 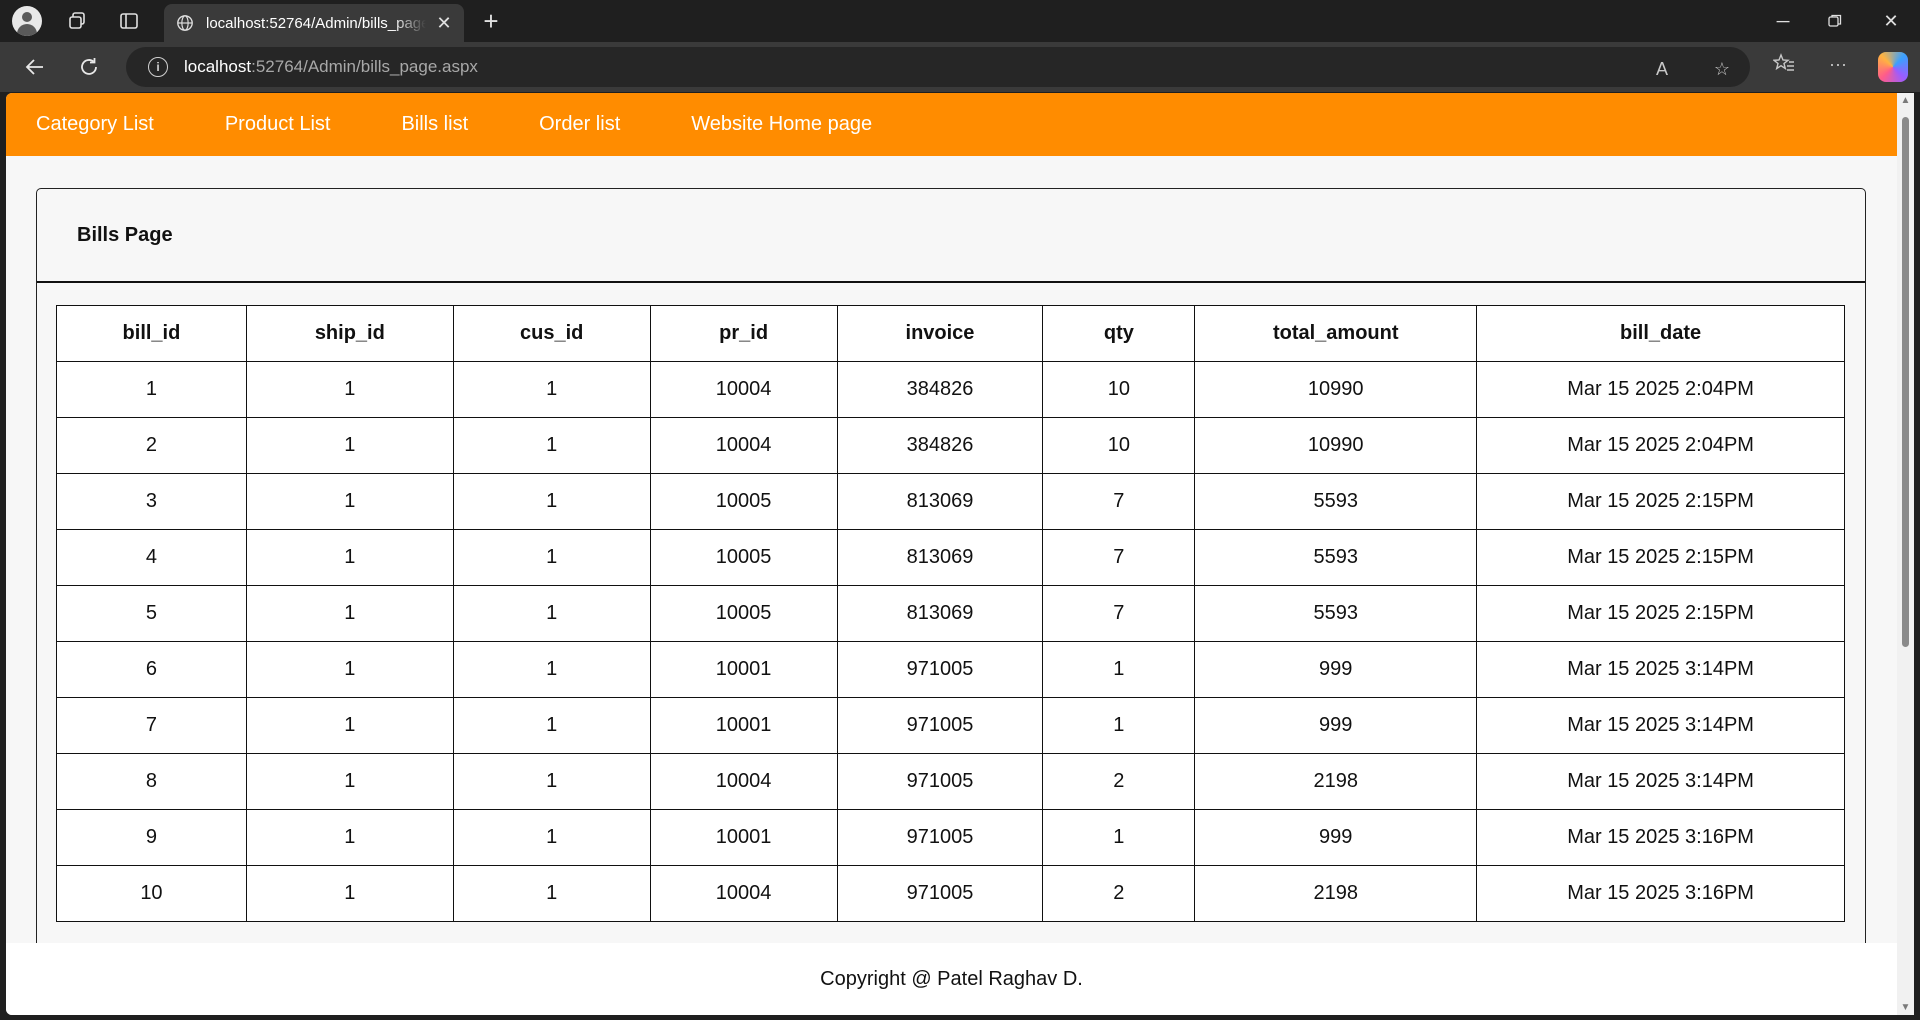 What do you see at coordinates (781, 124) in the screenshot?
I see `nav-website-home: Website Home page` at bounding box center [781, 124].